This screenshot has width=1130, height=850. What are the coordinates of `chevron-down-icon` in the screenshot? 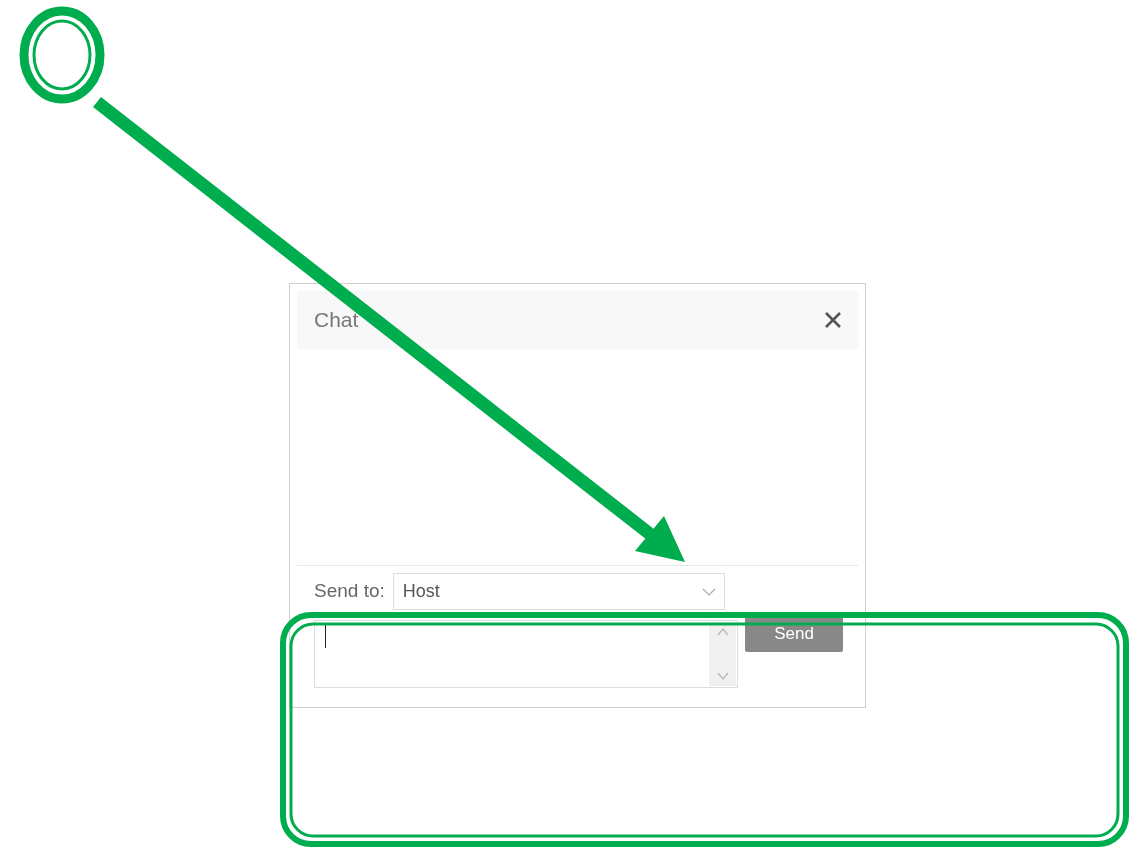 It's located at (708, 591).